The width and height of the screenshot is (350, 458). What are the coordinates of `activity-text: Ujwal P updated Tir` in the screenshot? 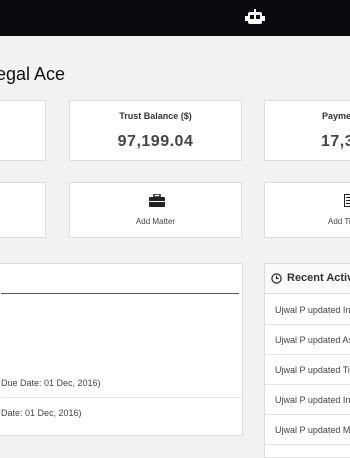 It's located at (312, 370).